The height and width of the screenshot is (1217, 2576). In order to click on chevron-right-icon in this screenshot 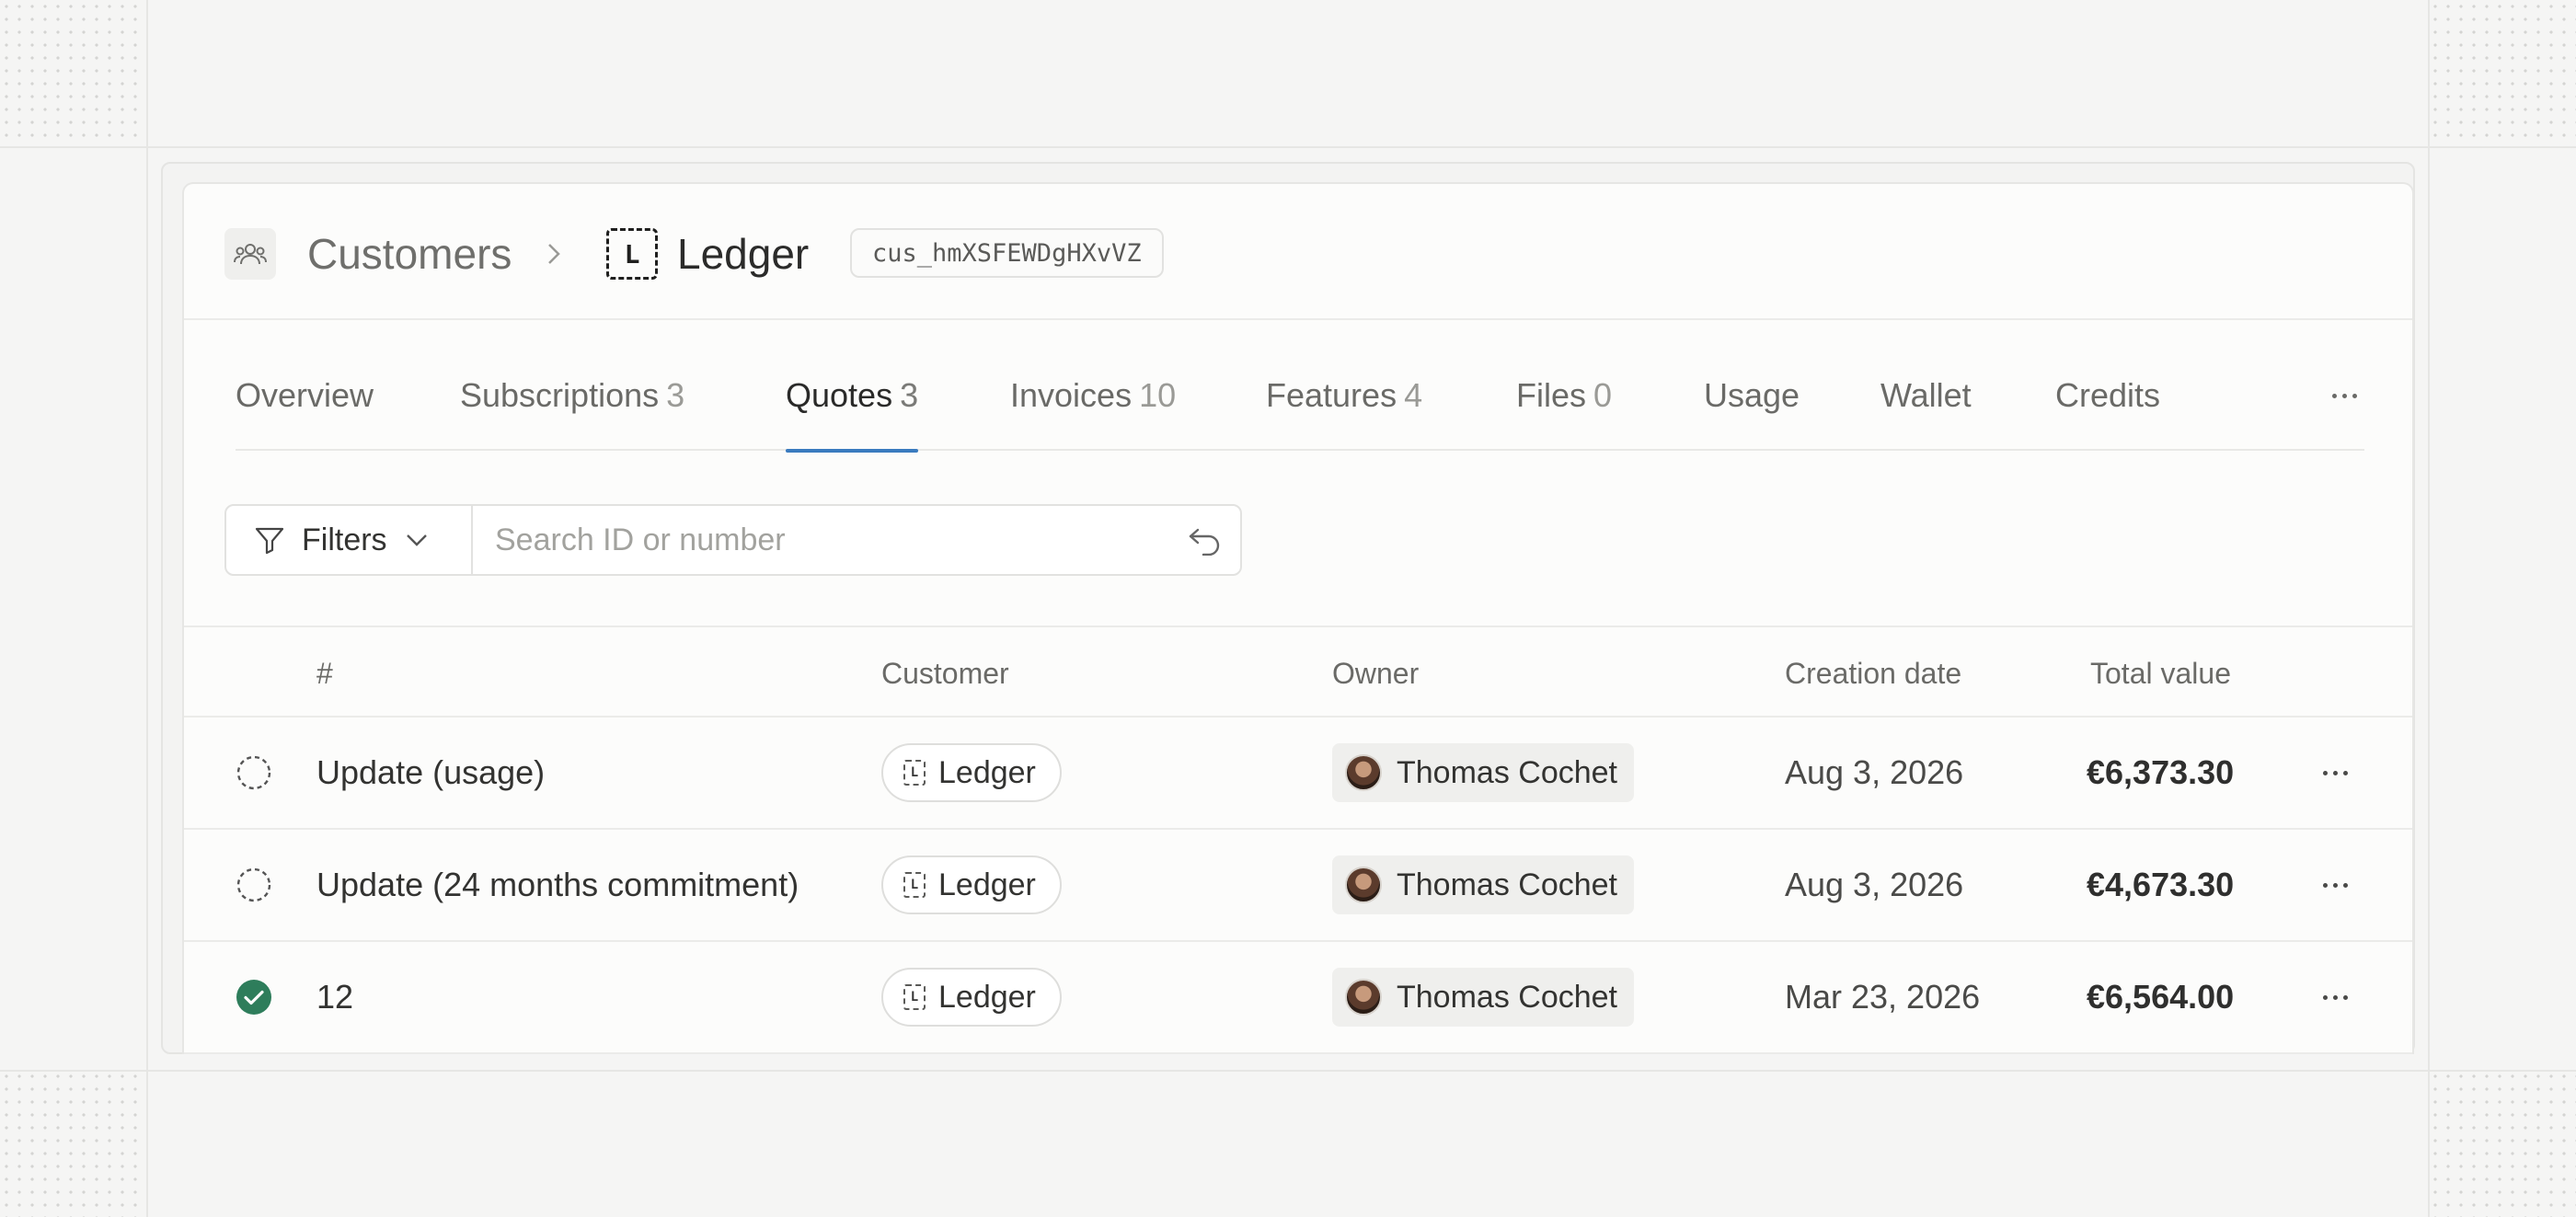, I will do `click(555, 256)`.